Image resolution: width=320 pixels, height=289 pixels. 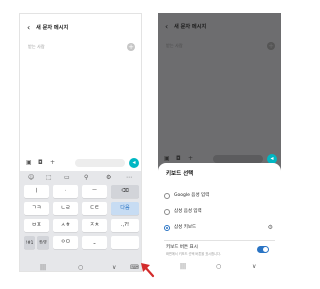 What do you see at coordinates (270, 227) in the screenshot?
I see `gear-icon: ⚙` at bounding box center [270, 227].